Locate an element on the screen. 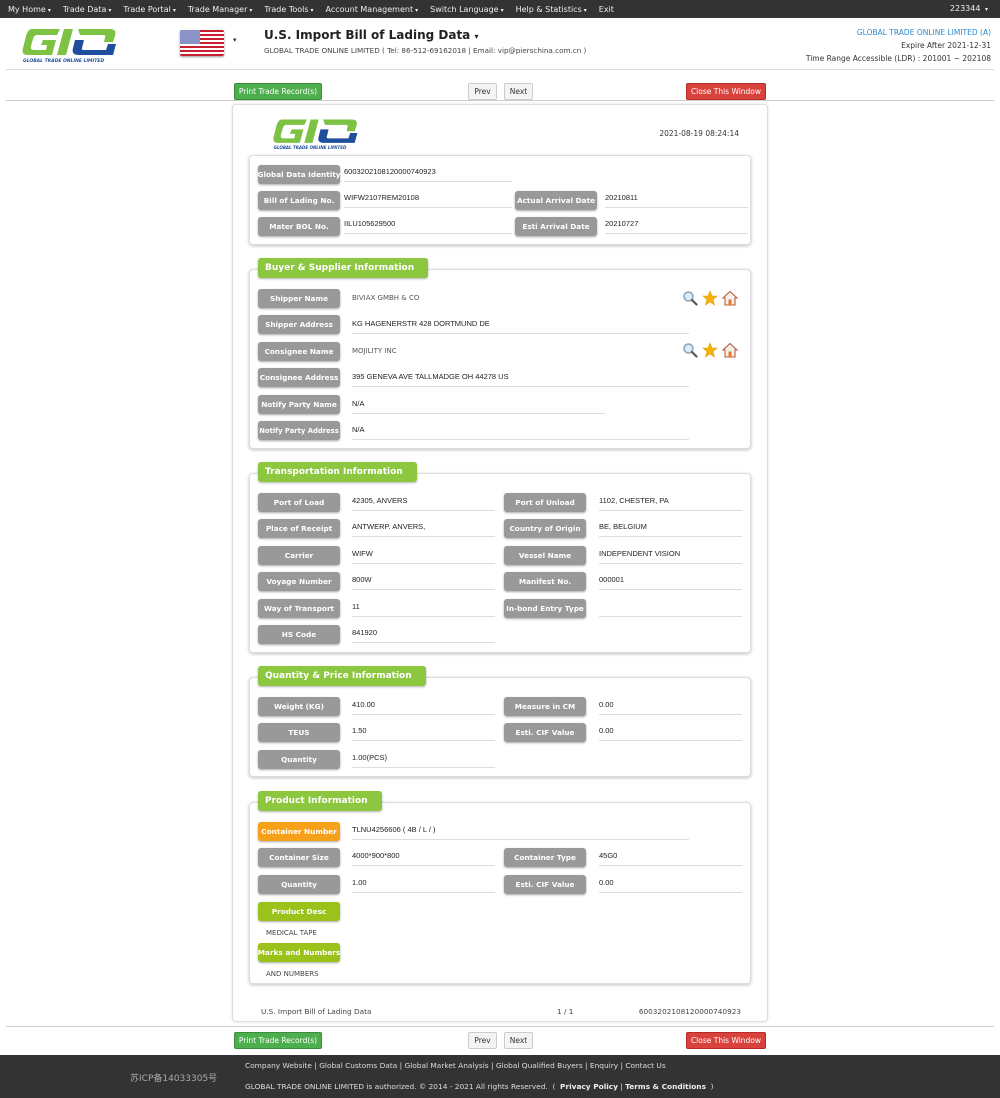 Image resolution: width=1000 pixels, height=1098 pixels. footer-link-company-website: Company Website is located at coordinates (278, 1065).